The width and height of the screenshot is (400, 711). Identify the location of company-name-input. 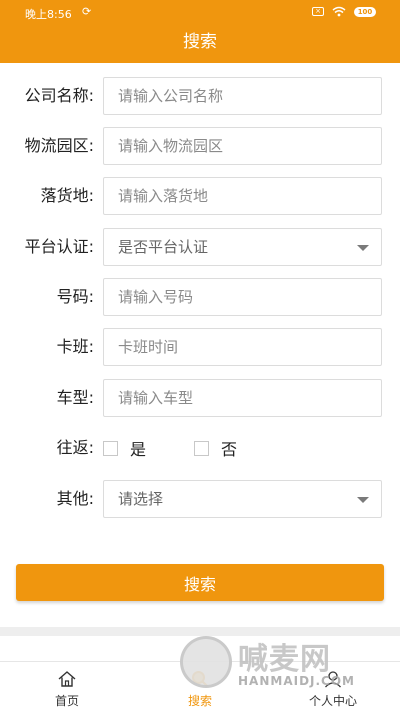
(242, 96).